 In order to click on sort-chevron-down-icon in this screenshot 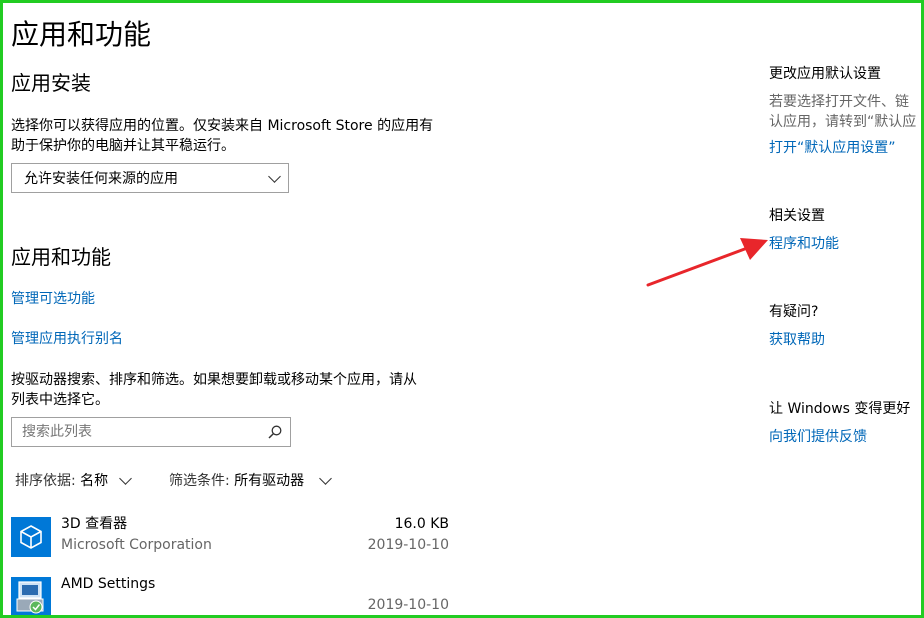, I will do `click(125, 478)`.